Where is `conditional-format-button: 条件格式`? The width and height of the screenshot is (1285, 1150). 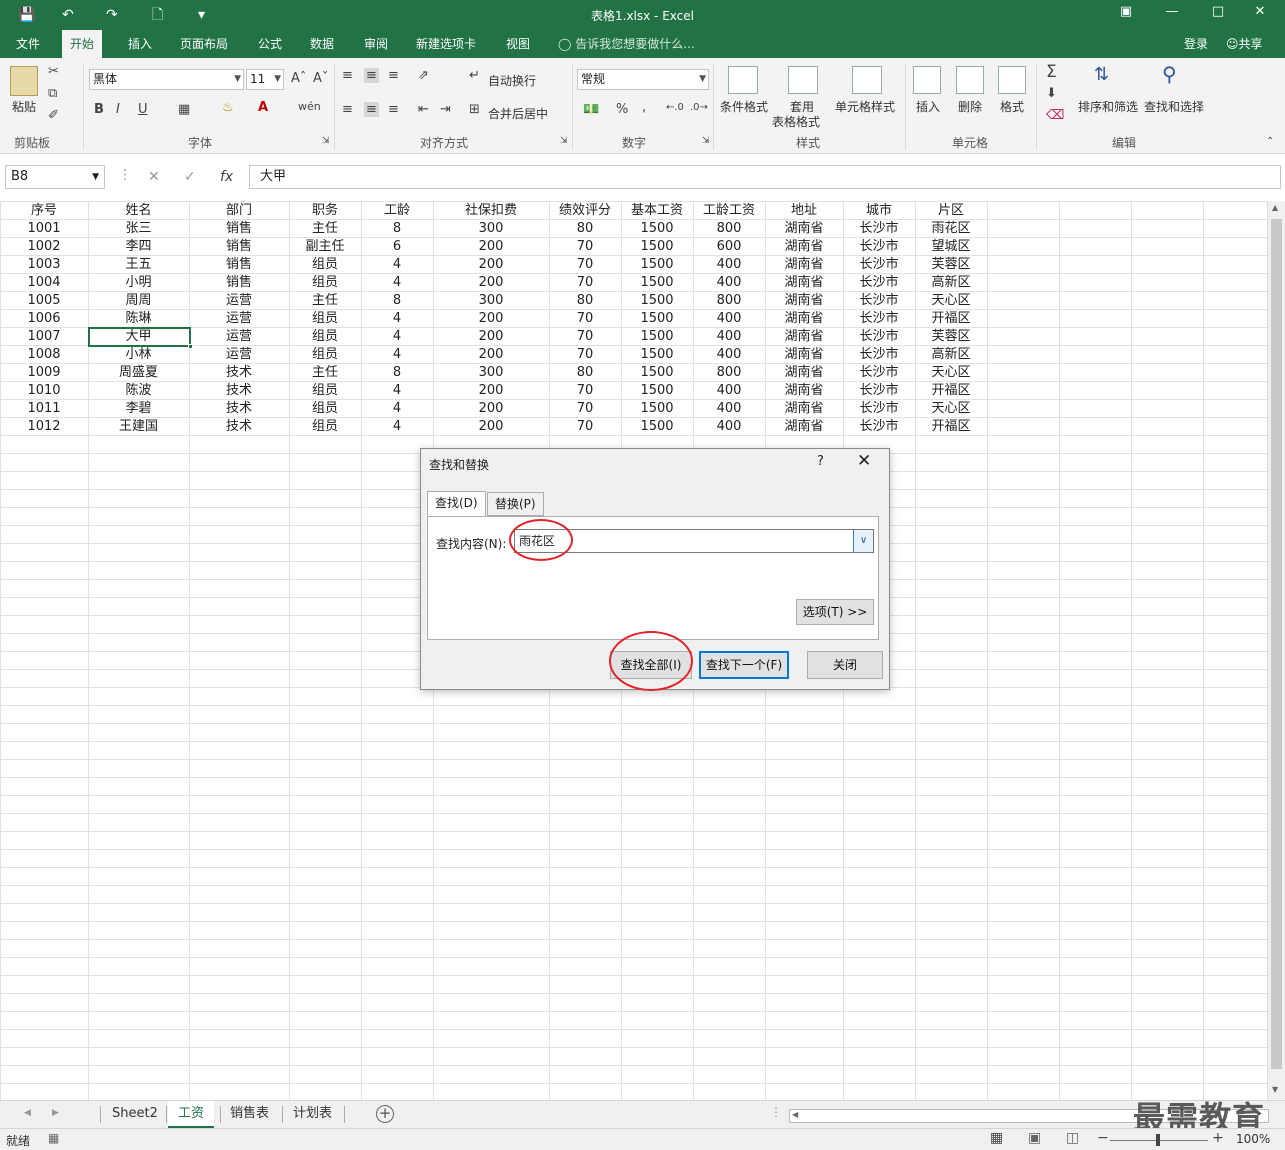 conditional-format-button: 条件格式 is located at coordinates (744, 106).